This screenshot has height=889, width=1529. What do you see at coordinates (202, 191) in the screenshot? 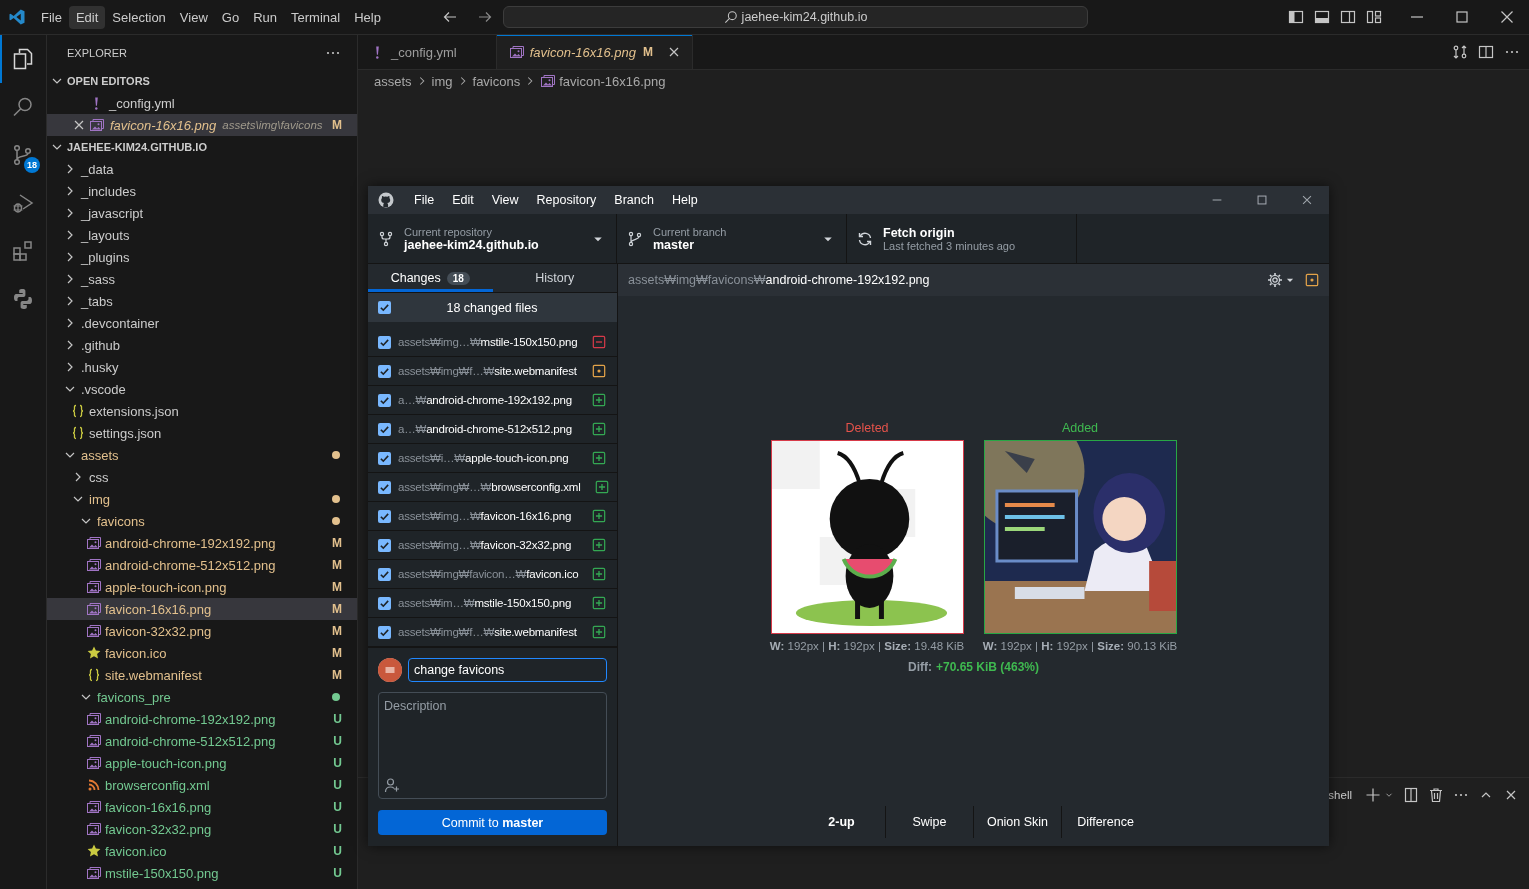
I see `tree-item: _includes` at bounding box center [202, 191].